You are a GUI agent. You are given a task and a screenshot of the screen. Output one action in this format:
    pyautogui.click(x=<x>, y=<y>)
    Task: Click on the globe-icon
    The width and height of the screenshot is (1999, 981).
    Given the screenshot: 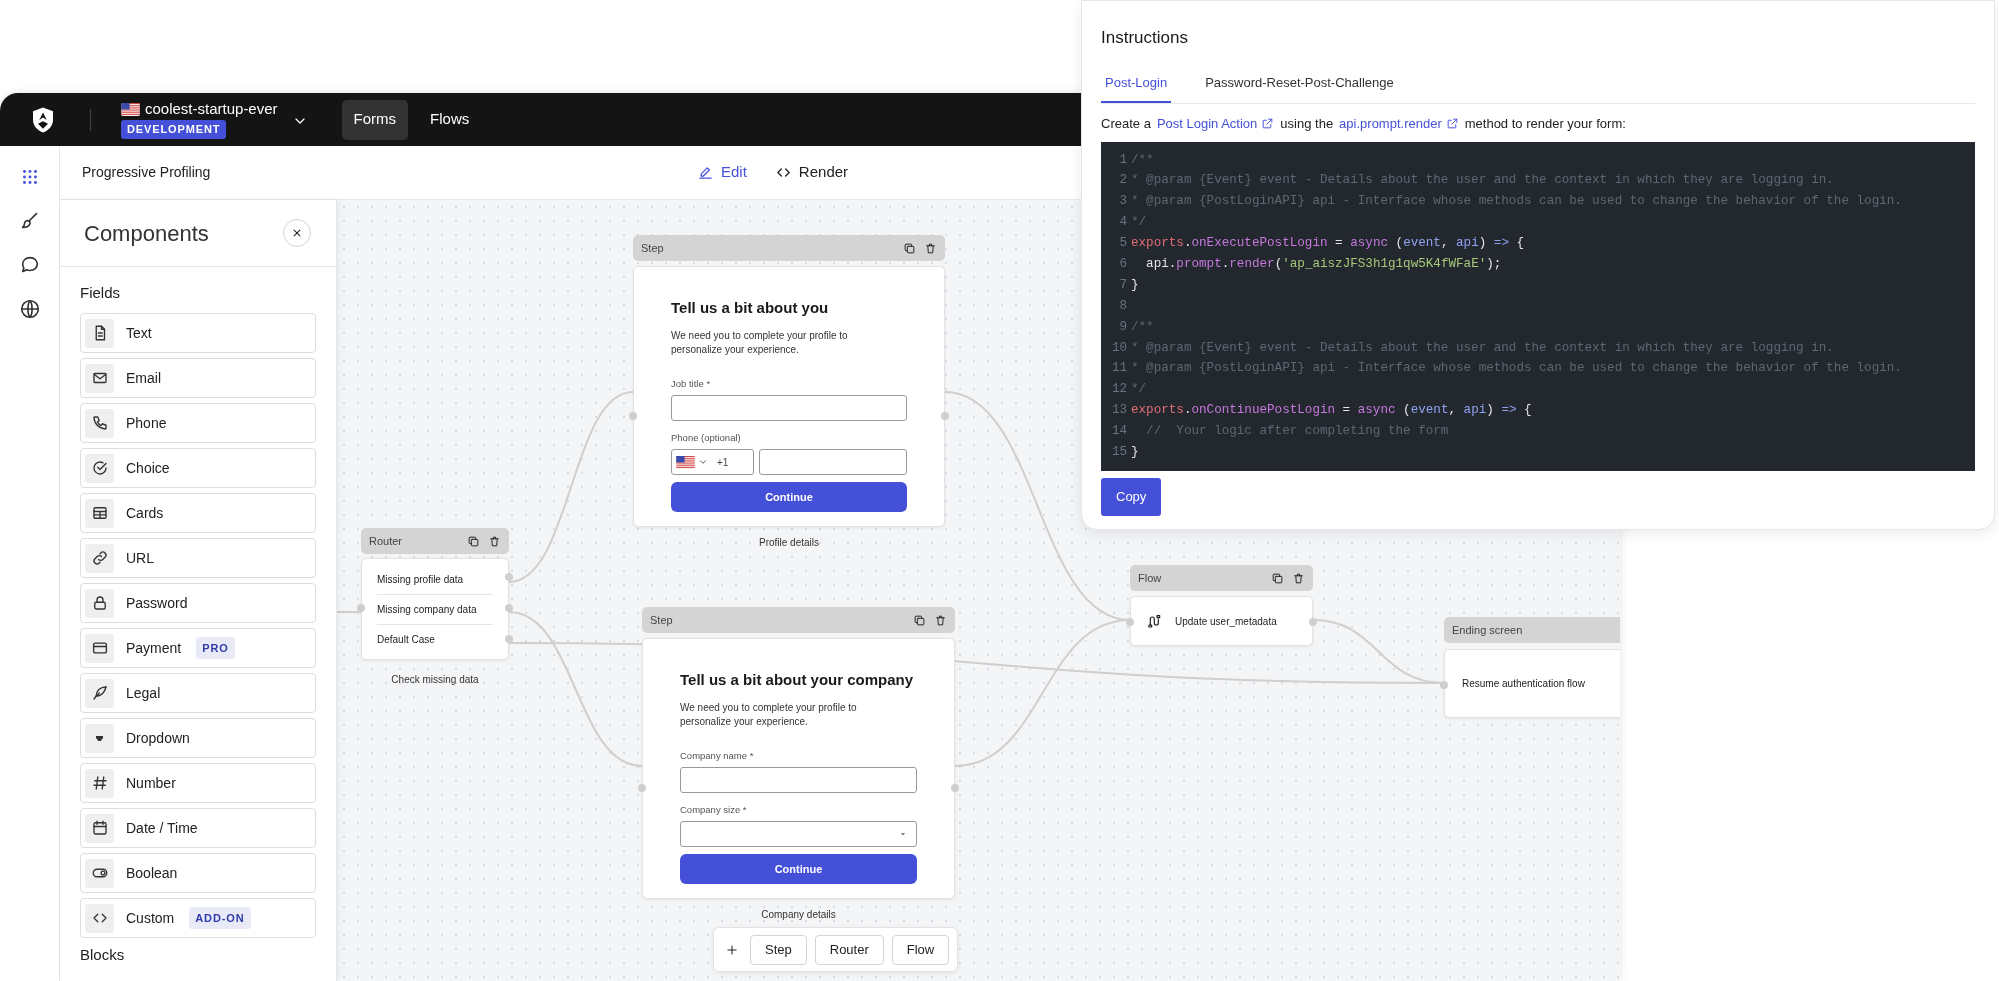 What is the action you would take?
    pyautogui.click(x=29, y=309)
    